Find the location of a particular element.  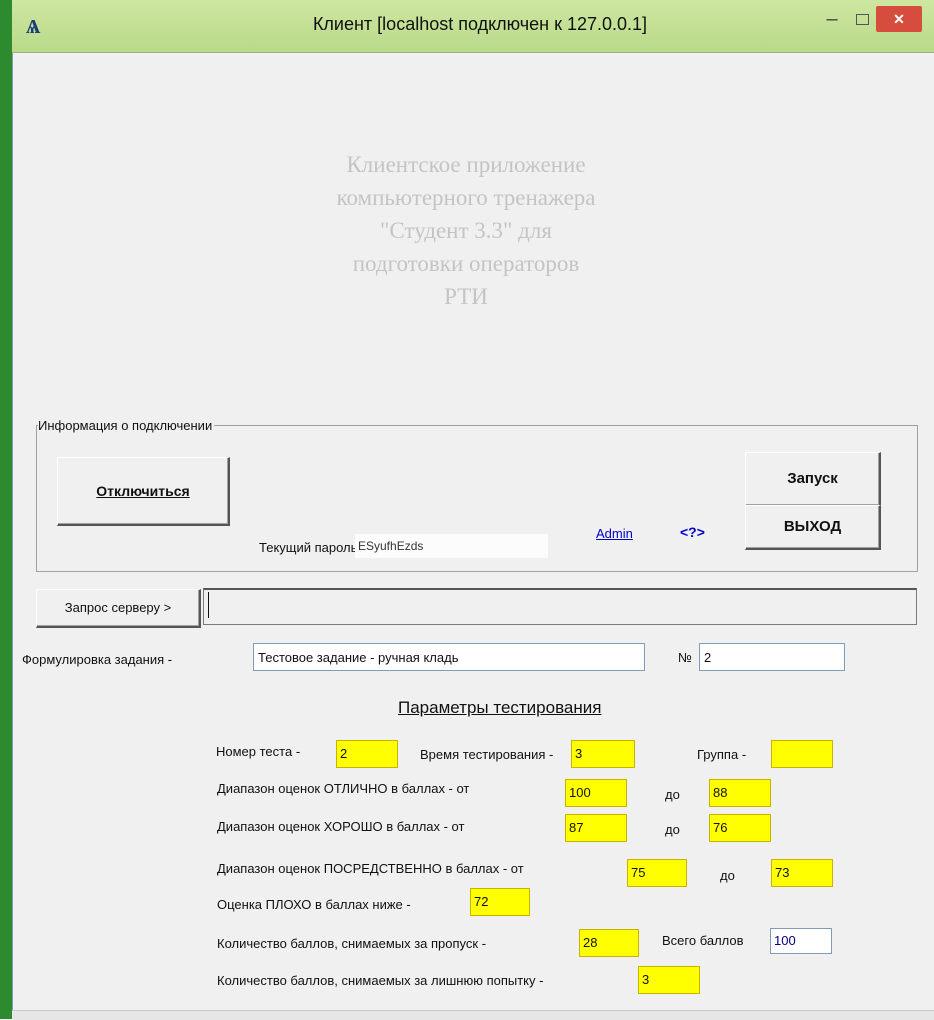

desktop-edge is located at coordinates (6, 509).